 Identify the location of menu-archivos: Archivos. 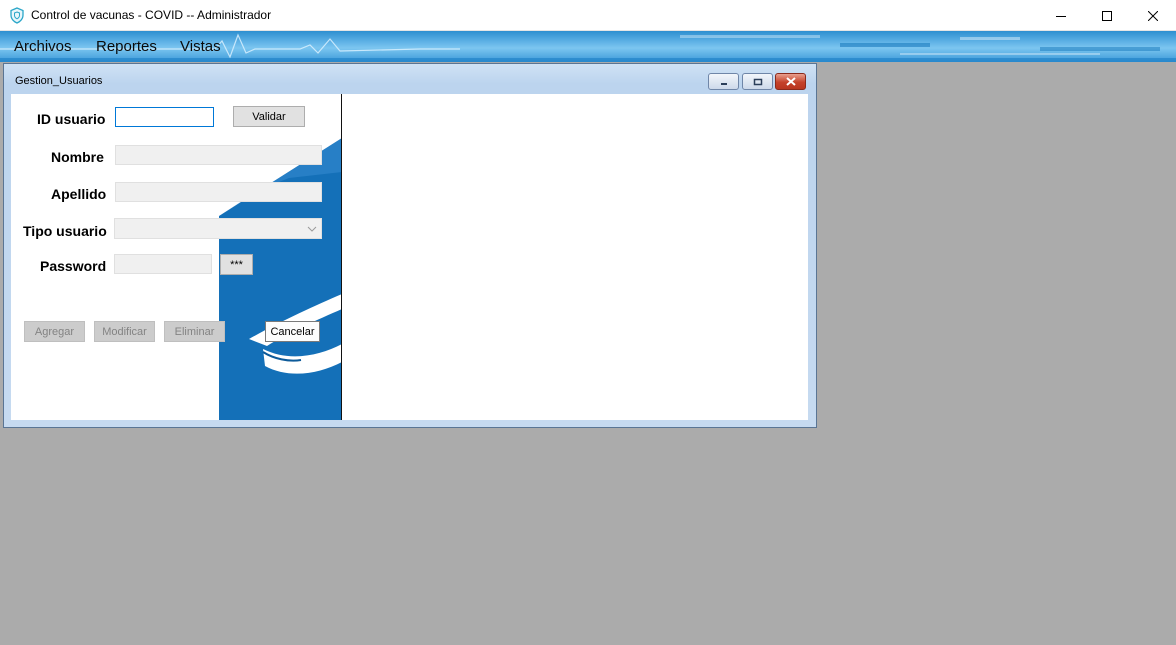
(43, 46).